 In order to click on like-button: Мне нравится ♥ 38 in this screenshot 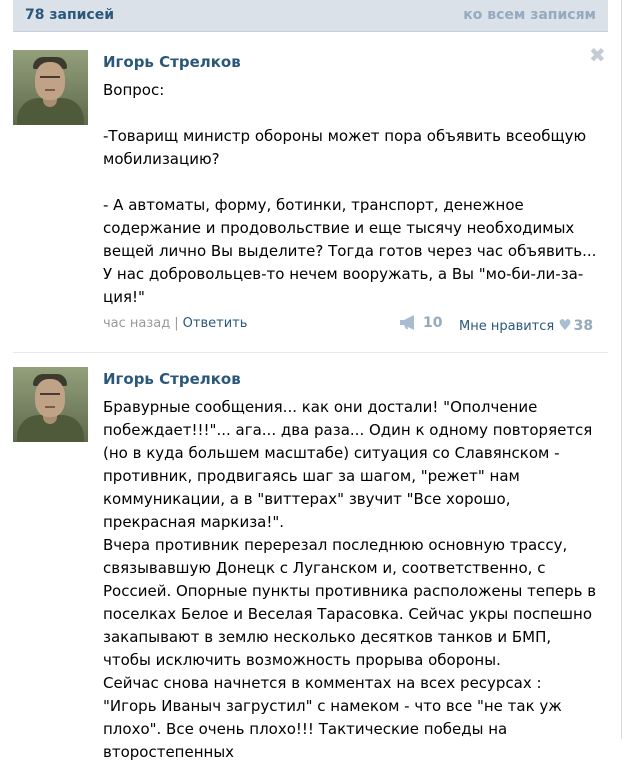, I will do `click(526, 325)`.